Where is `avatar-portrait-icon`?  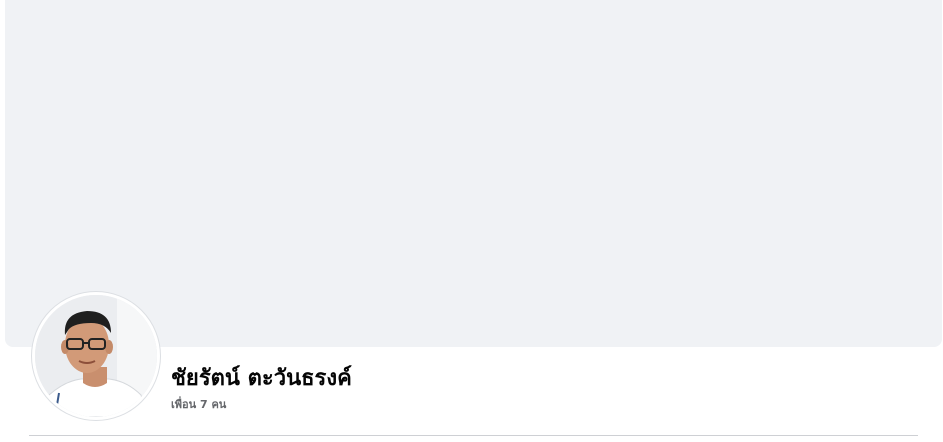
avatar-portrait-icon is located at coordinates (96, 356).